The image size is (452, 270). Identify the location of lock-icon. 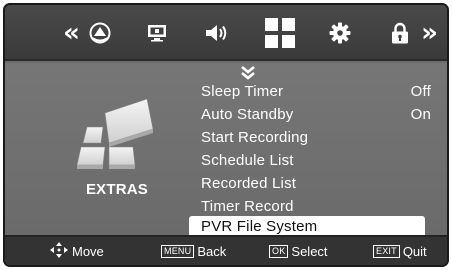
(400, 33).